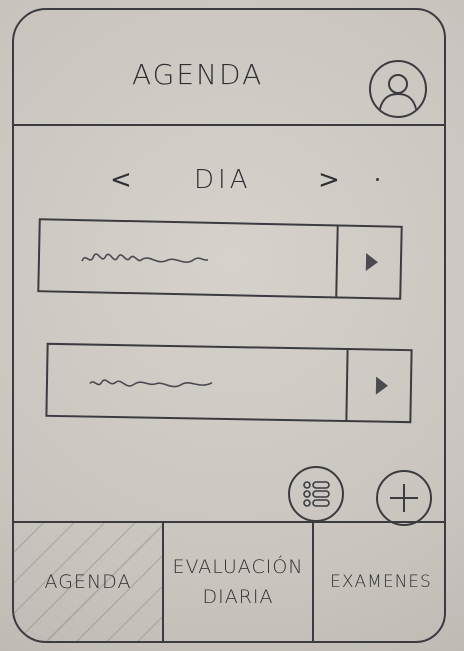 The width and height of the screenshot is (464, 651). I want to click on tab-agenda-label: AGENDA, so click(88, 582).